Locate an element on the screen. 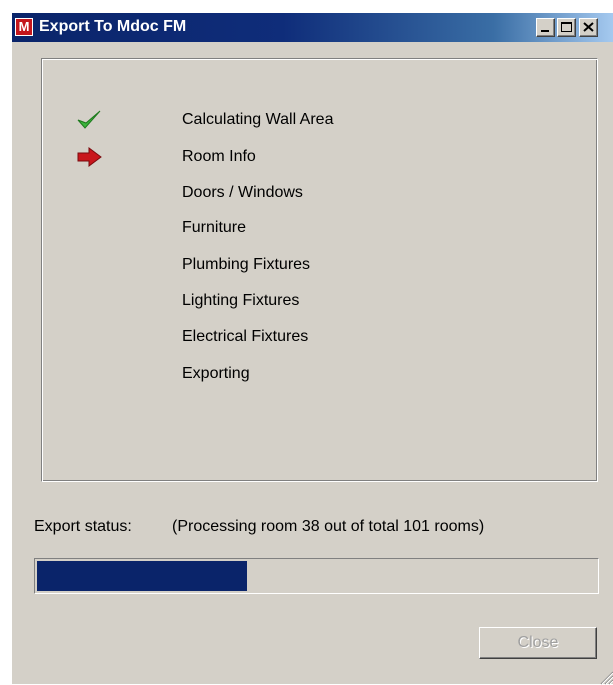  step-lighting-fixtures: Lighting Fixtures is located at coordinates (241, 300).